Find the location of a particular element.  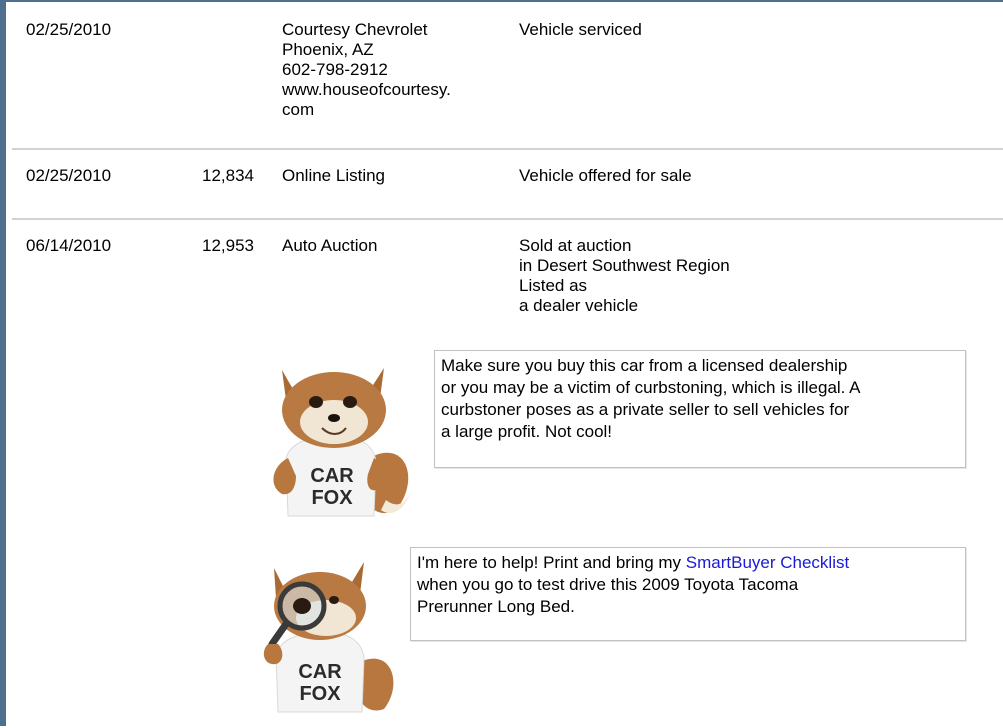

detail-line: in Desert Southwest Region is located at coordinates (624, 265).